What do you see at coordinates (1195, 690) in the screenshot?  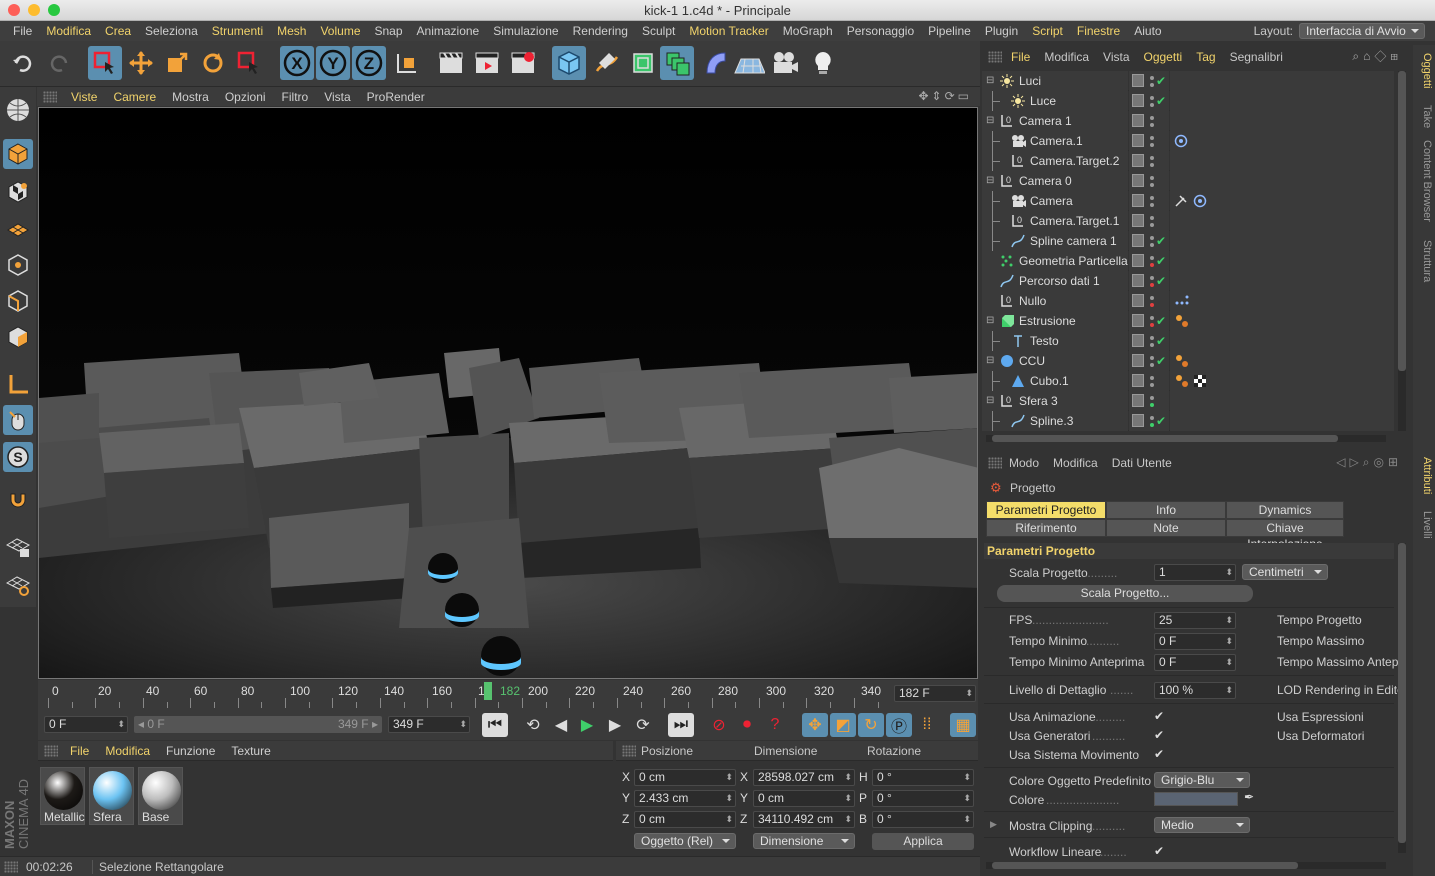 I see `lod-field: 100 %` at bounding box center [1195, 690].